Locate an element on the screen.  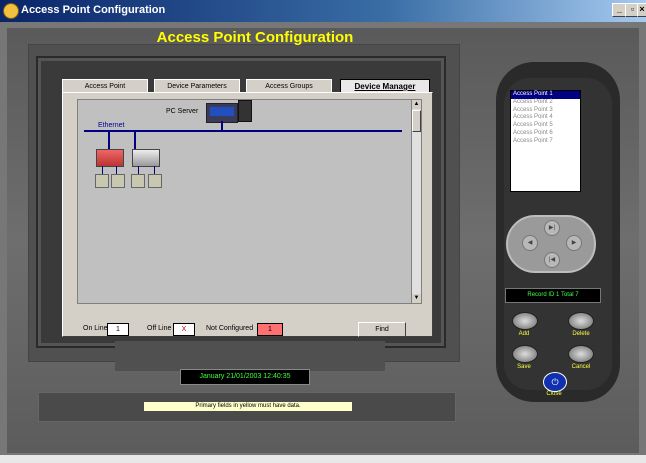
save-button is located at coordinates (525, 354).